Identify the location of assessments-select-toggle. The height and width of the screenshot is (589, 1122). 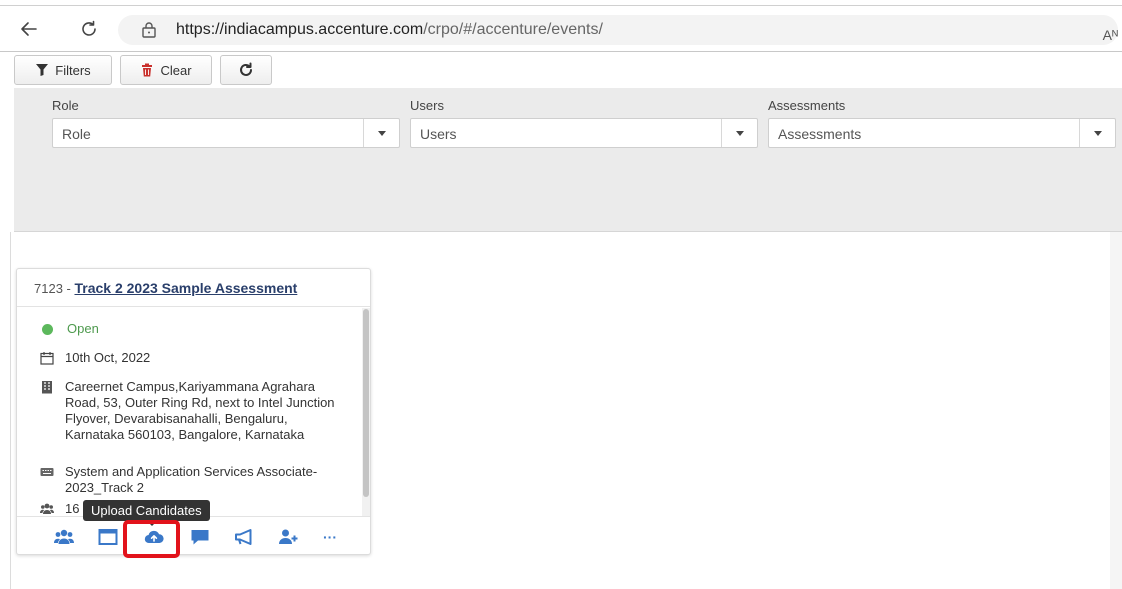
(1097, 133).